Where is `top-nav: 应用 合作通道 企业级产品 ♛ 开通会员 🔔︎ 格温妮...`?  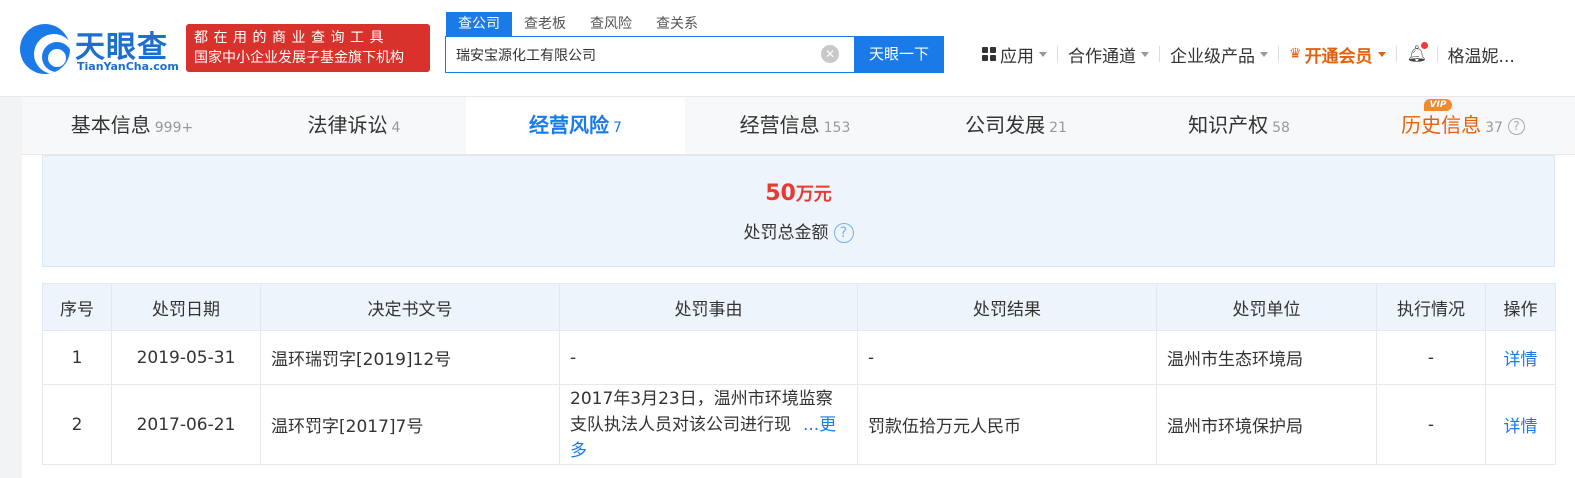 top-nav: 应用 合作通道 企业级产品 ♛ 开通会员 🔔︎ 格温妮... is located at coordinates (1248, 54).